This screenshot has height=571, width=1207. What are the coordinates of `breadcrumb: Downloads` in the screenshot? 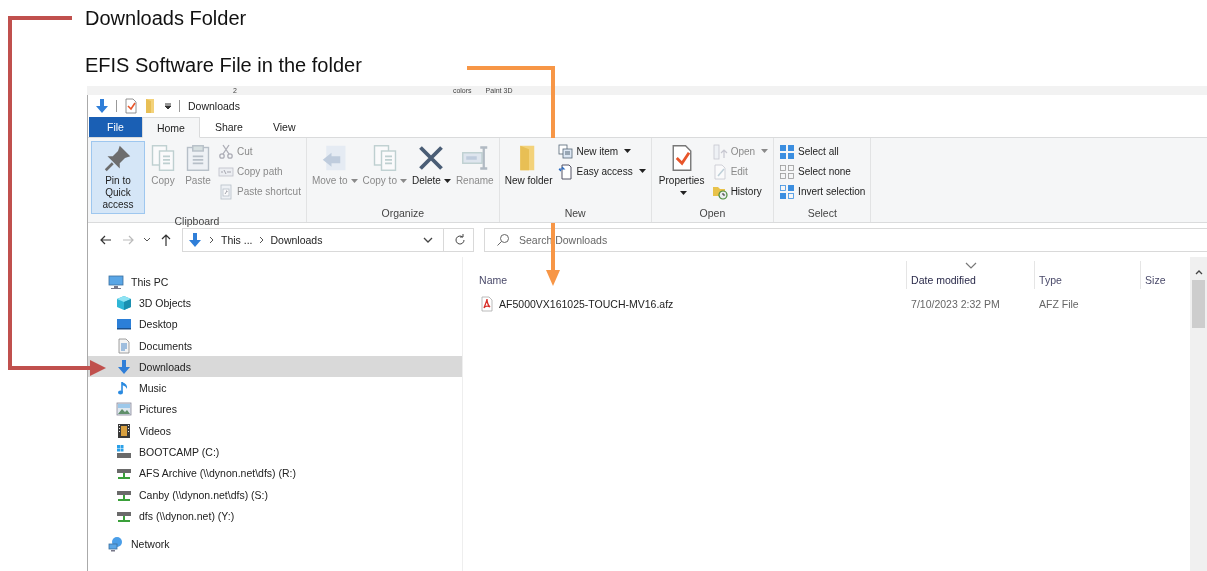 It's located at (296, 239).